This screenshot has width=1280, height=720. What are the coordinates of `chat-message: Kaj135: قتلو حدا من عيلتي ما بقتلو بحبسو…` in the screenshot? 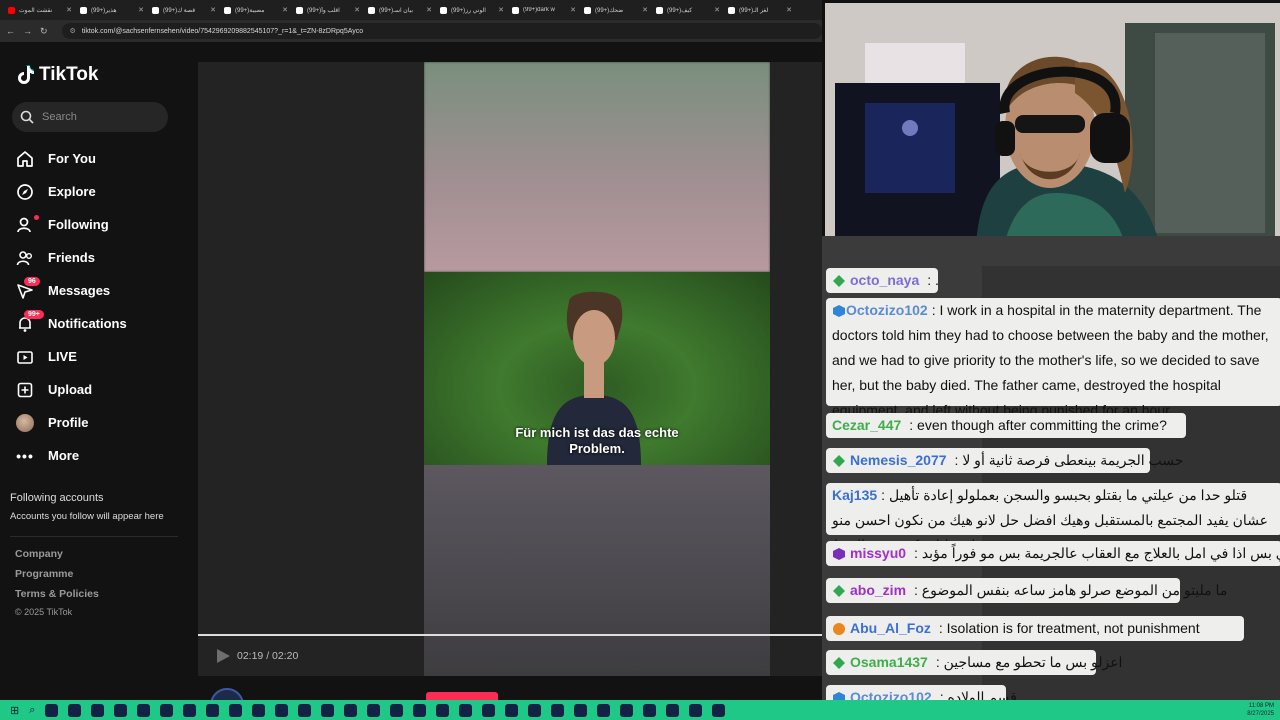 It's located at (1053, 518).